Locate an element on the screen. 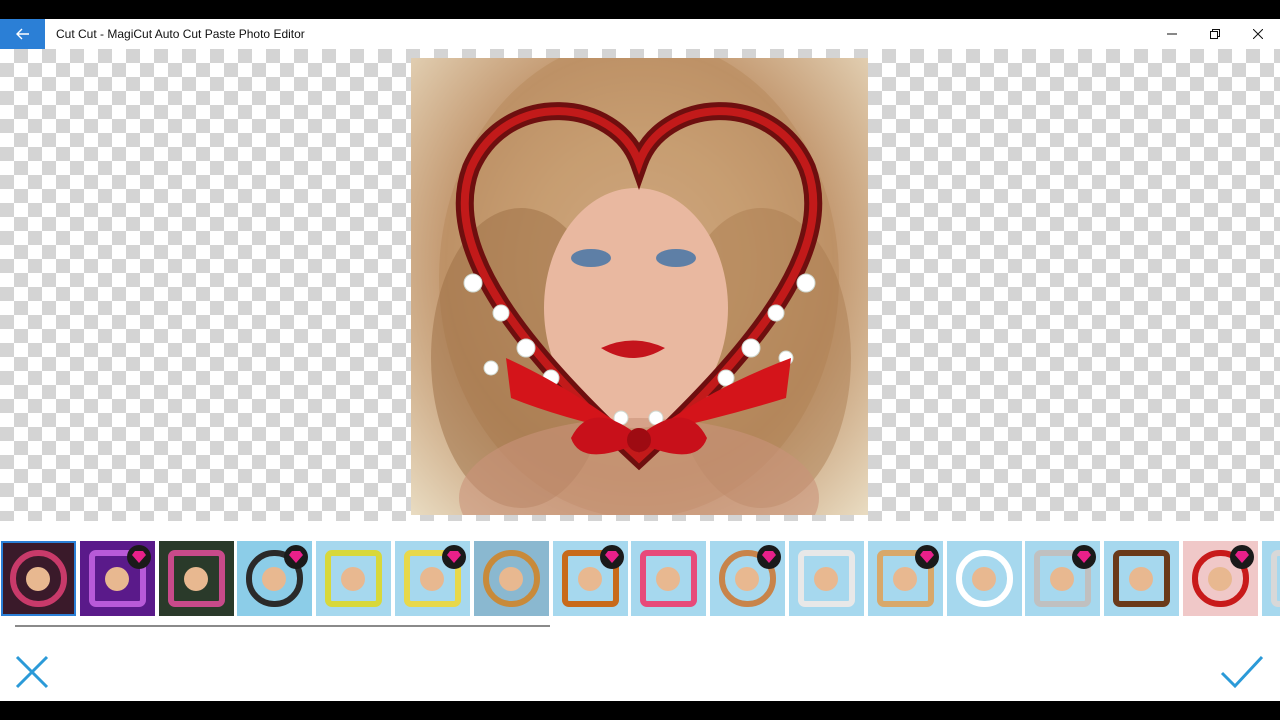  arrow-left-icon is located at coordinates (22, 34).